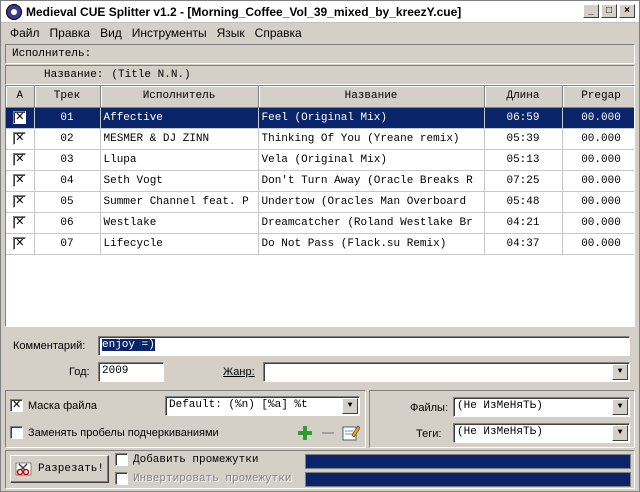  Describe the element at coordinates (121, 459) in the screenshot. I see `add-gaps-check-icon` at that location.